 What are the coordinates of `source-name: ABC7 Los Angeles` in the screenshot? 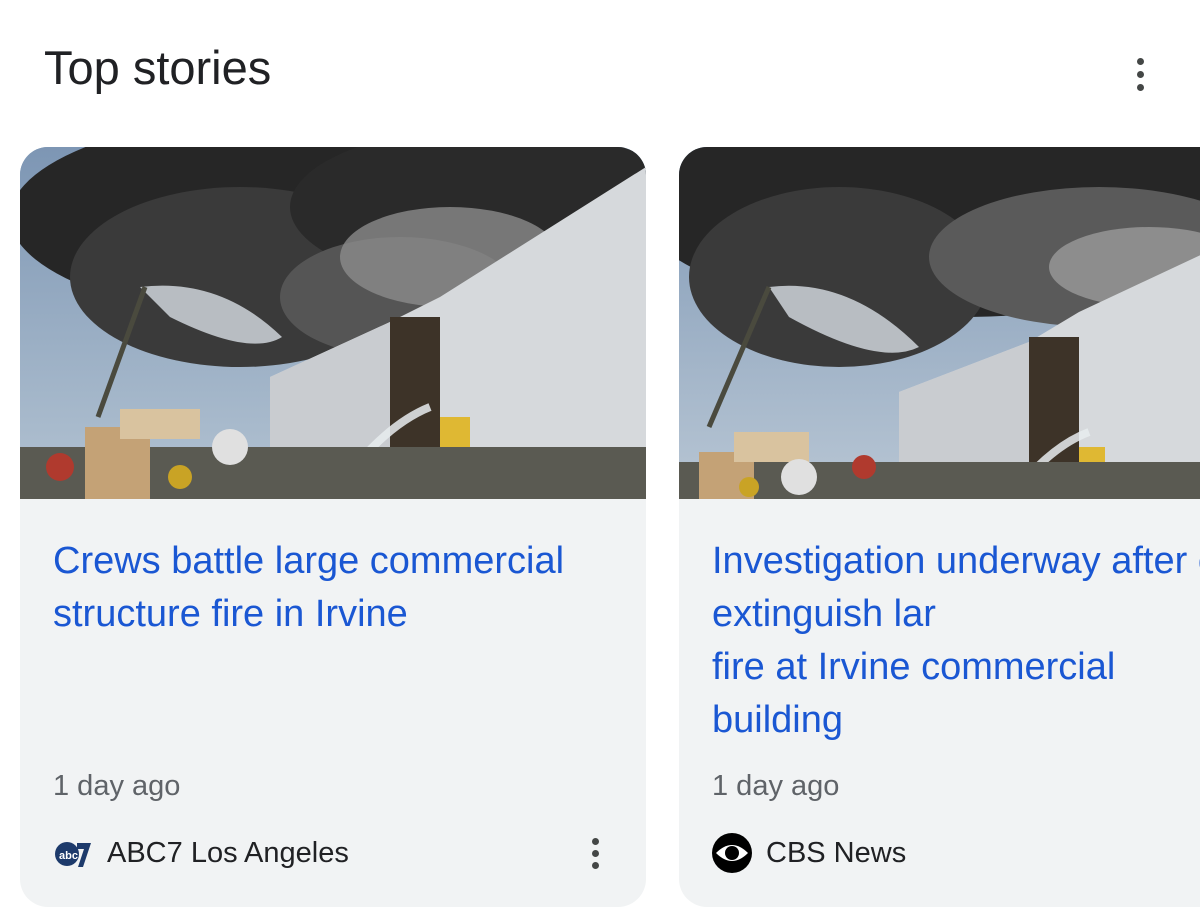 It's located at (228, 852).